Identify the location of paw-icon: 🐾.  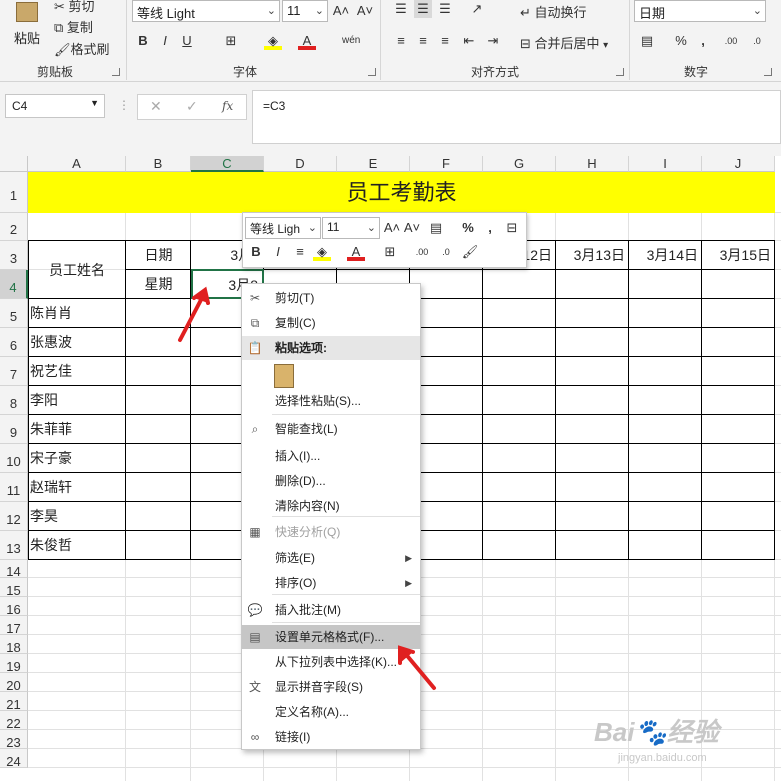
(650, 732).